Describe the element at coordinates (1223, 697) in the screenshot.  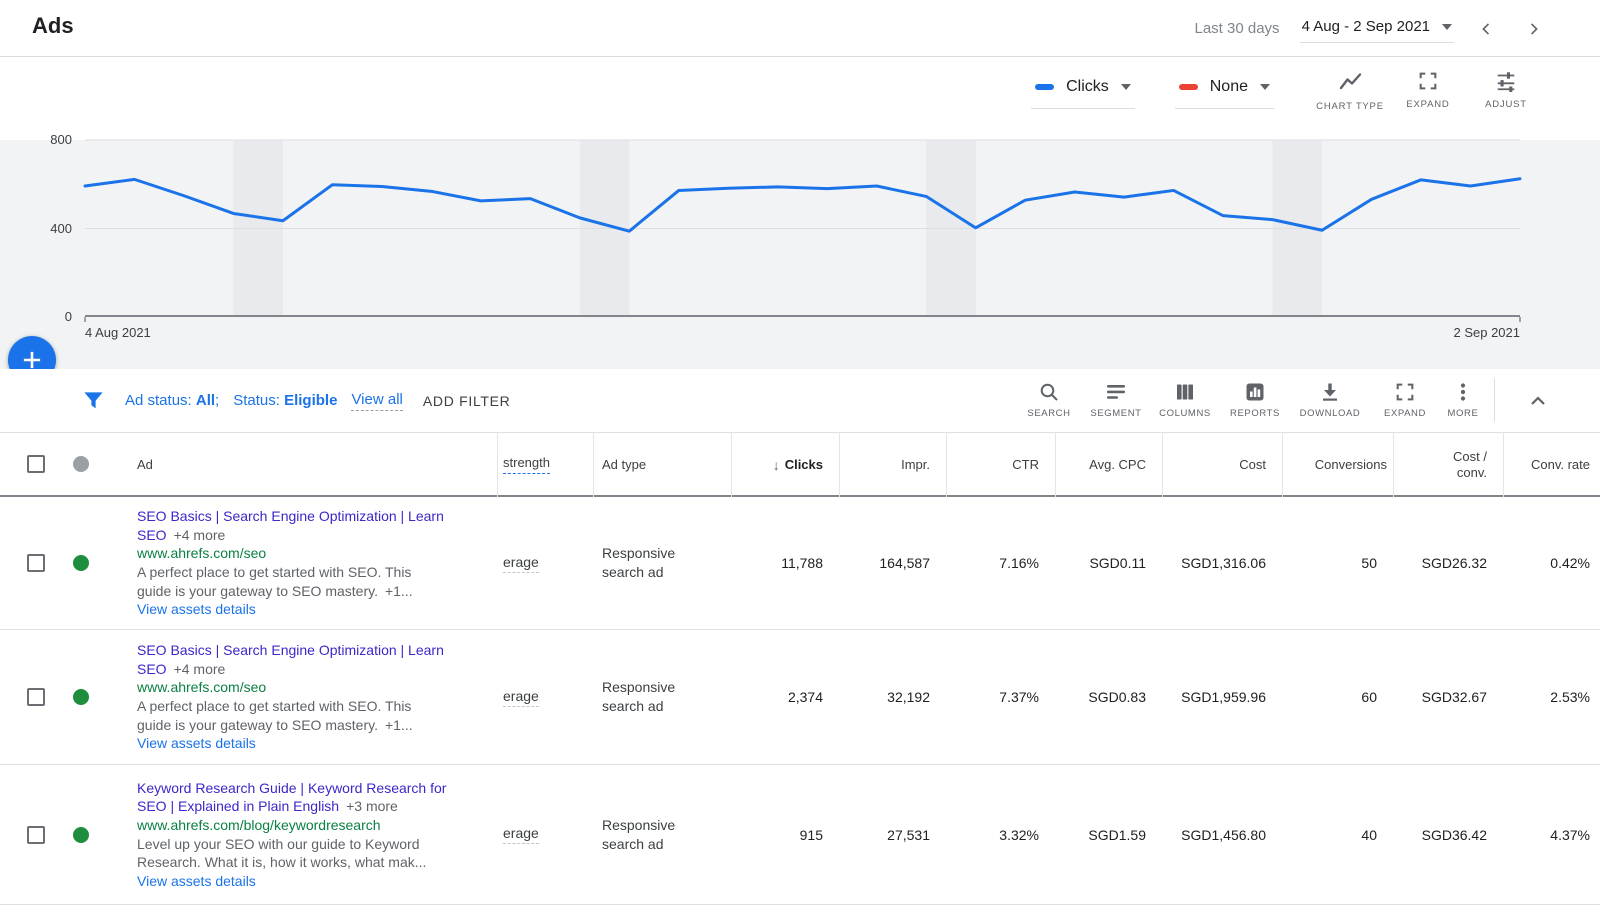
I see `cost-value: SGD1,959.96` at that location.